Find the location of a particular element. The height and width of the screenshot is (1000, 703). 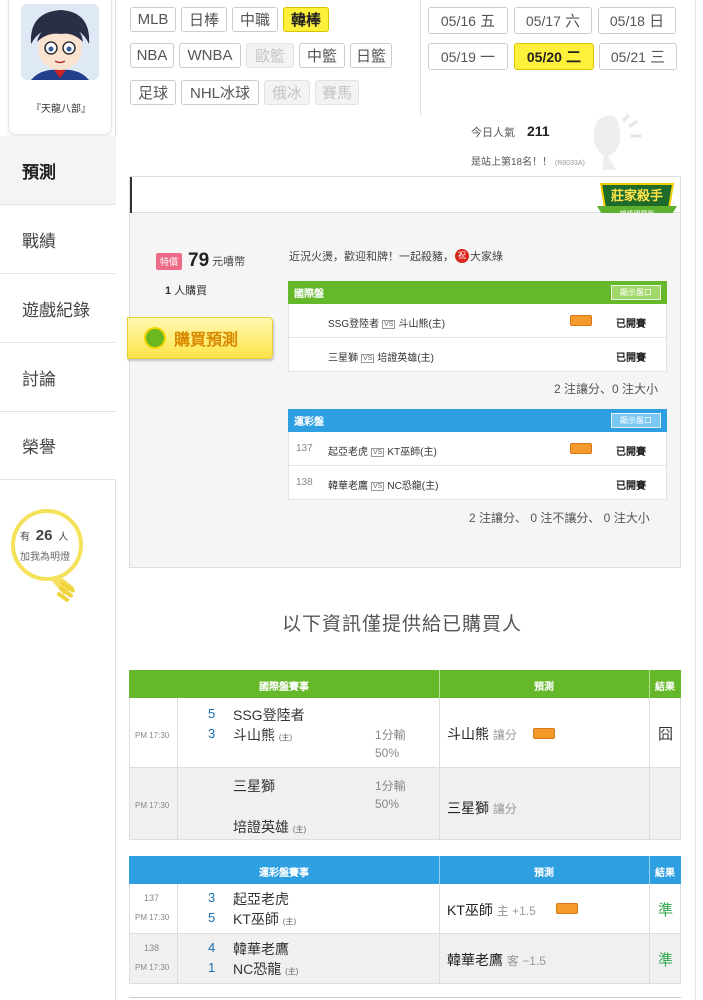

blessing-icon: 祝 is located at coordinates (462, 256).